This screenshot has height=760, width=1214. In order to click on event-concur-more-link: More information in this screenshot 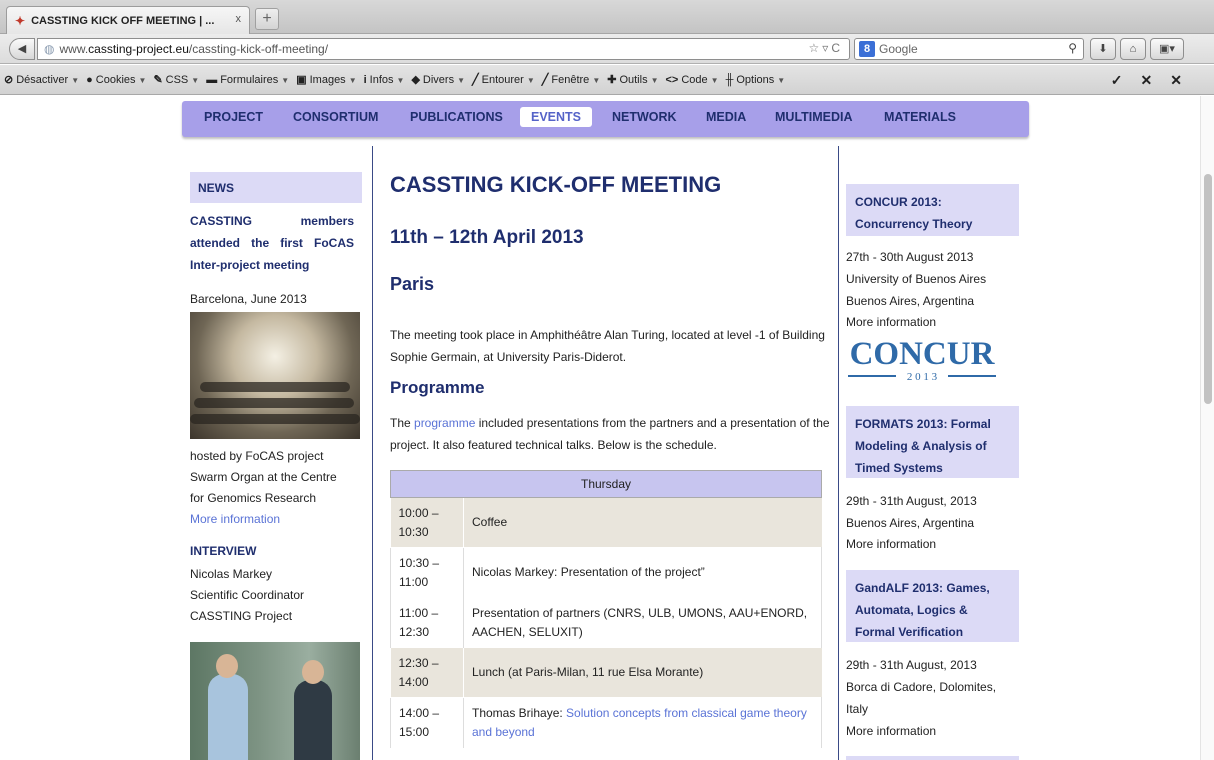, I will do `click(891, 322)`.